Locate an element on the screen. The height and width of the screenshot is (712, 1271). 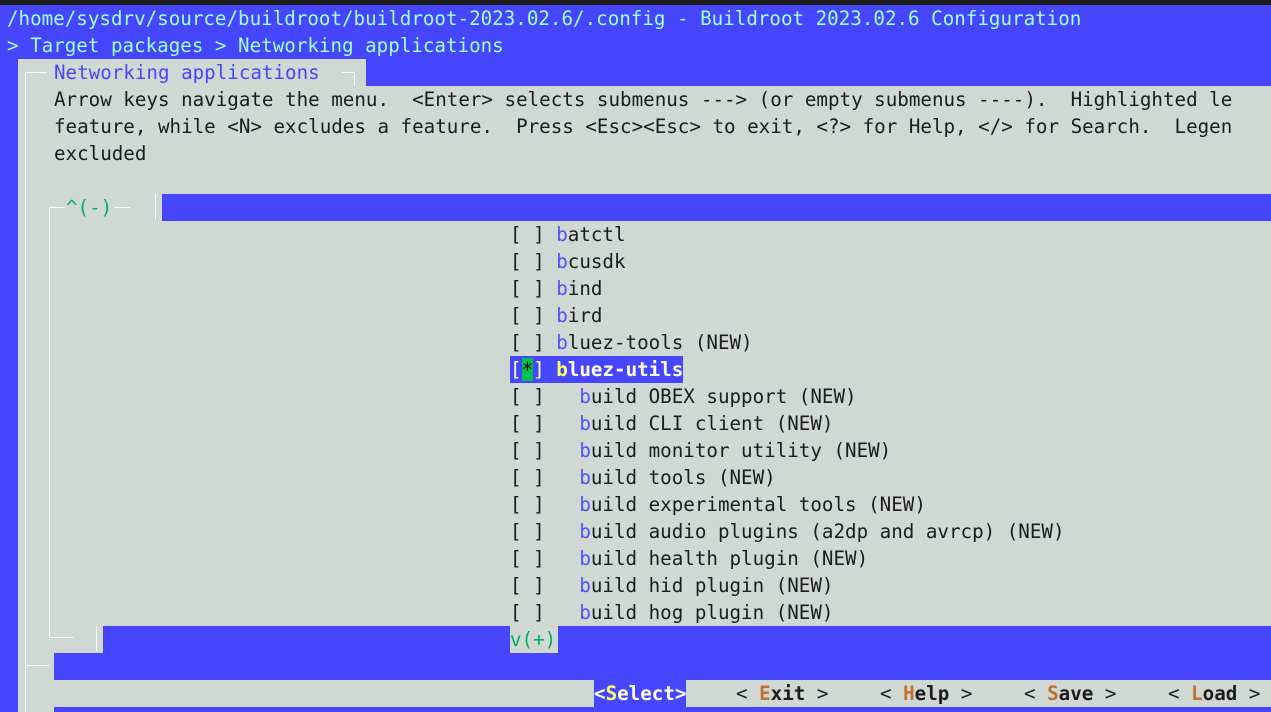
menu-border-tick is located at coordinates (155, 206).